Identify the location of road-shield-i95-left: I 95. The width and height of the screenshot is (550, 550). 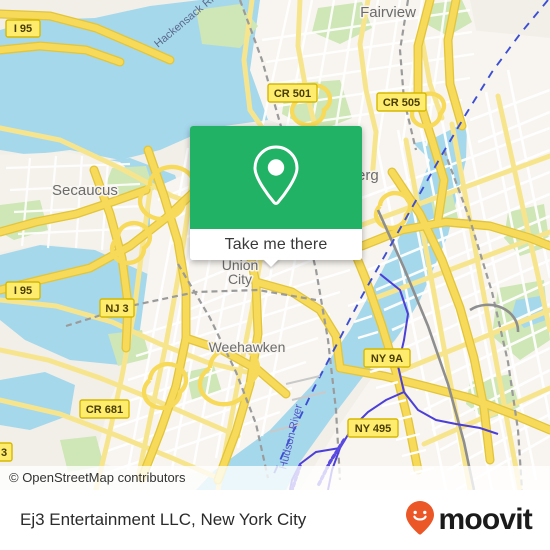
(23, 290).